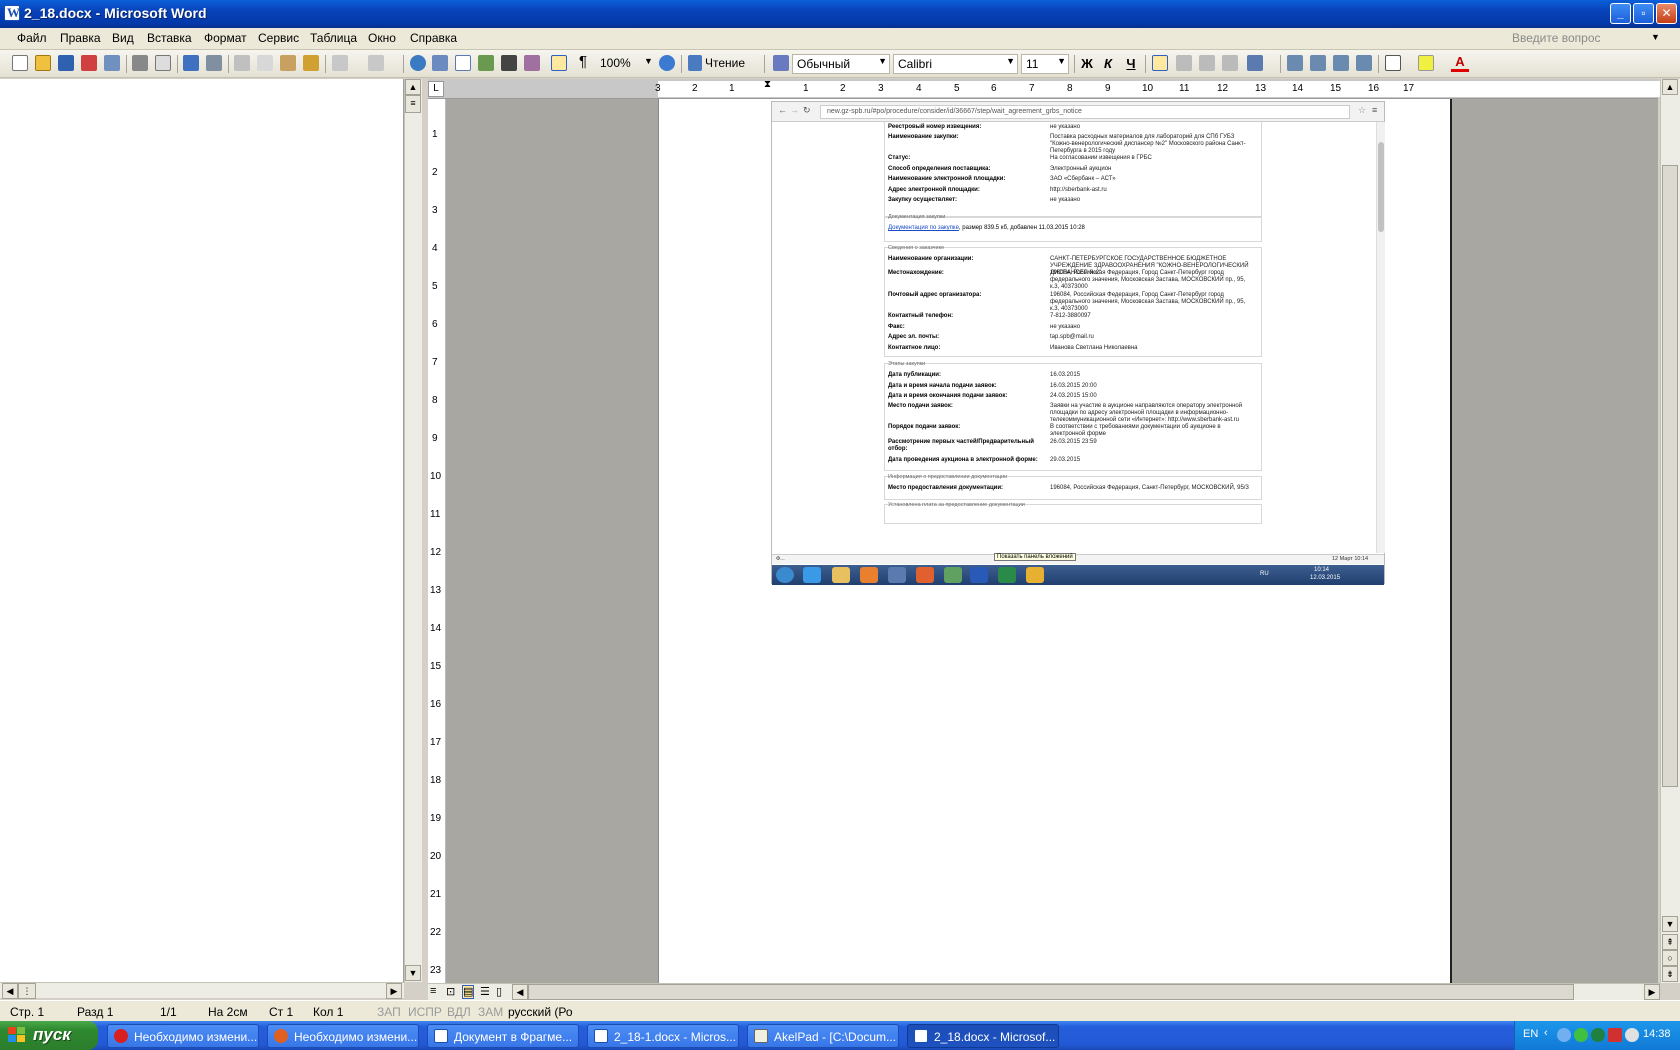  Describe the element at coordinates (191, 63) in the screenshot. I see `spelling-icon` at that location.